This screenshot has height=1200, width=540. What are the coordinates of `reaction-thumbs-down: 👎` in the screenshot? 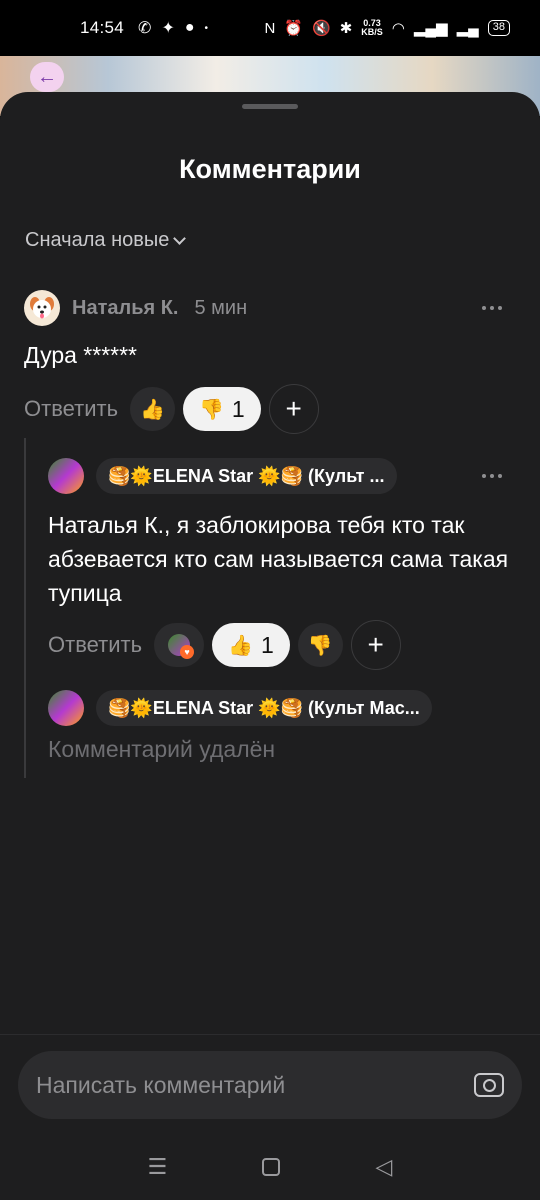 It's located at (320, 645).